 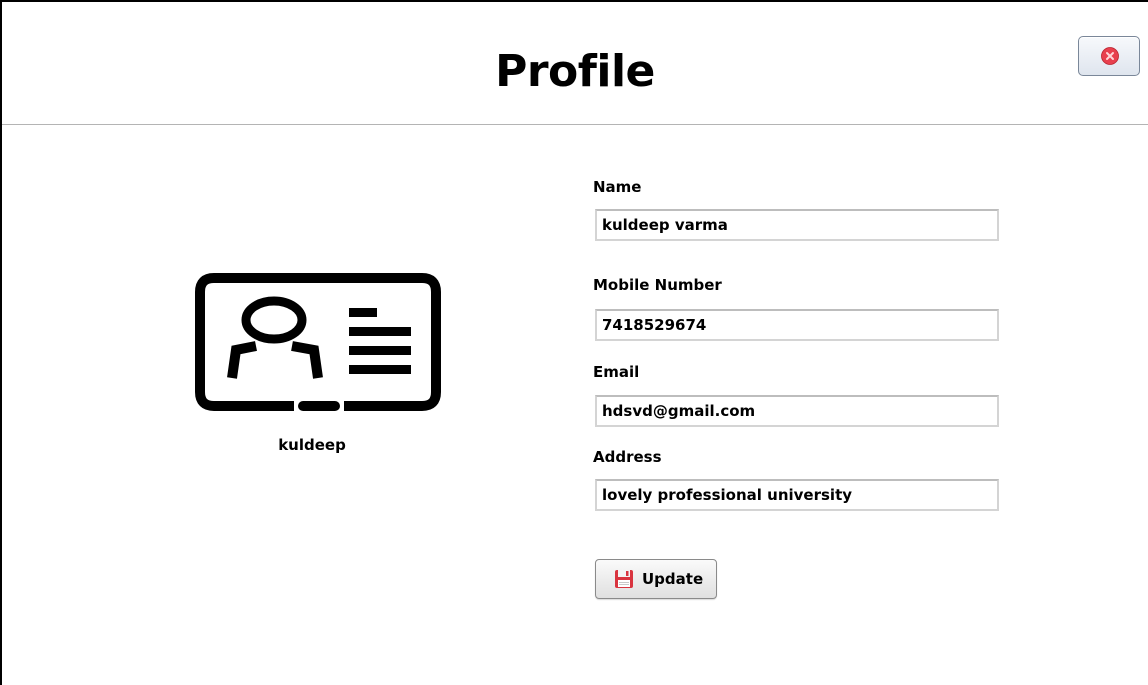 I want to click on close-button, so click(x=1109, y=56).